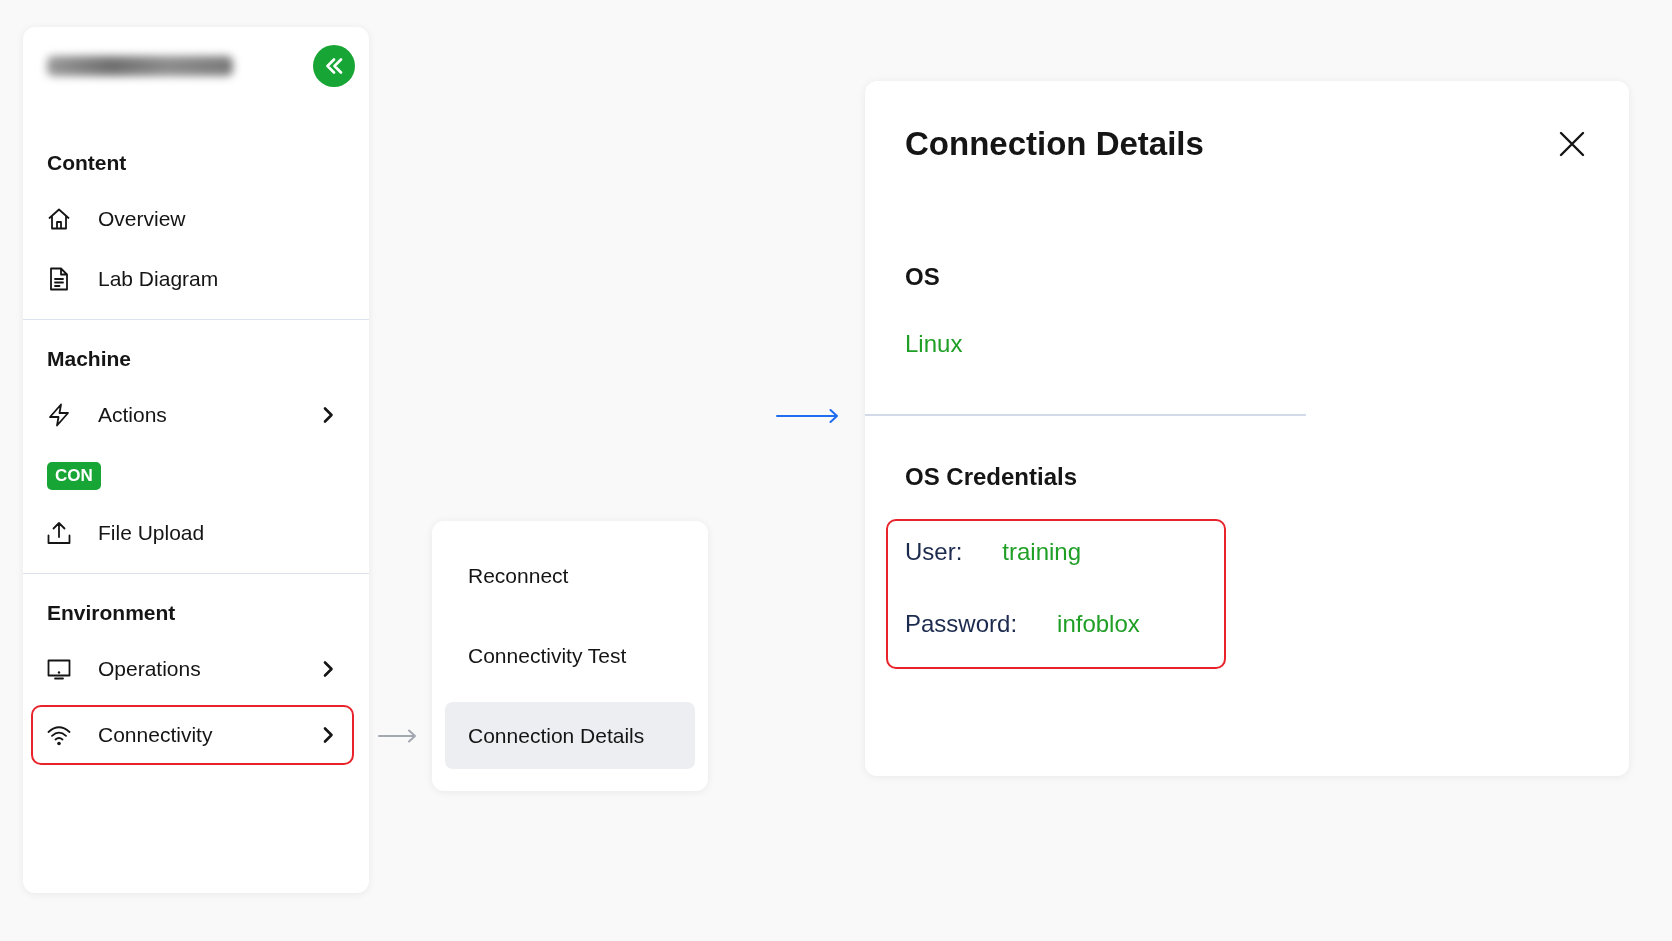  I want to click on section-heading: Machine, so click(90, 359).